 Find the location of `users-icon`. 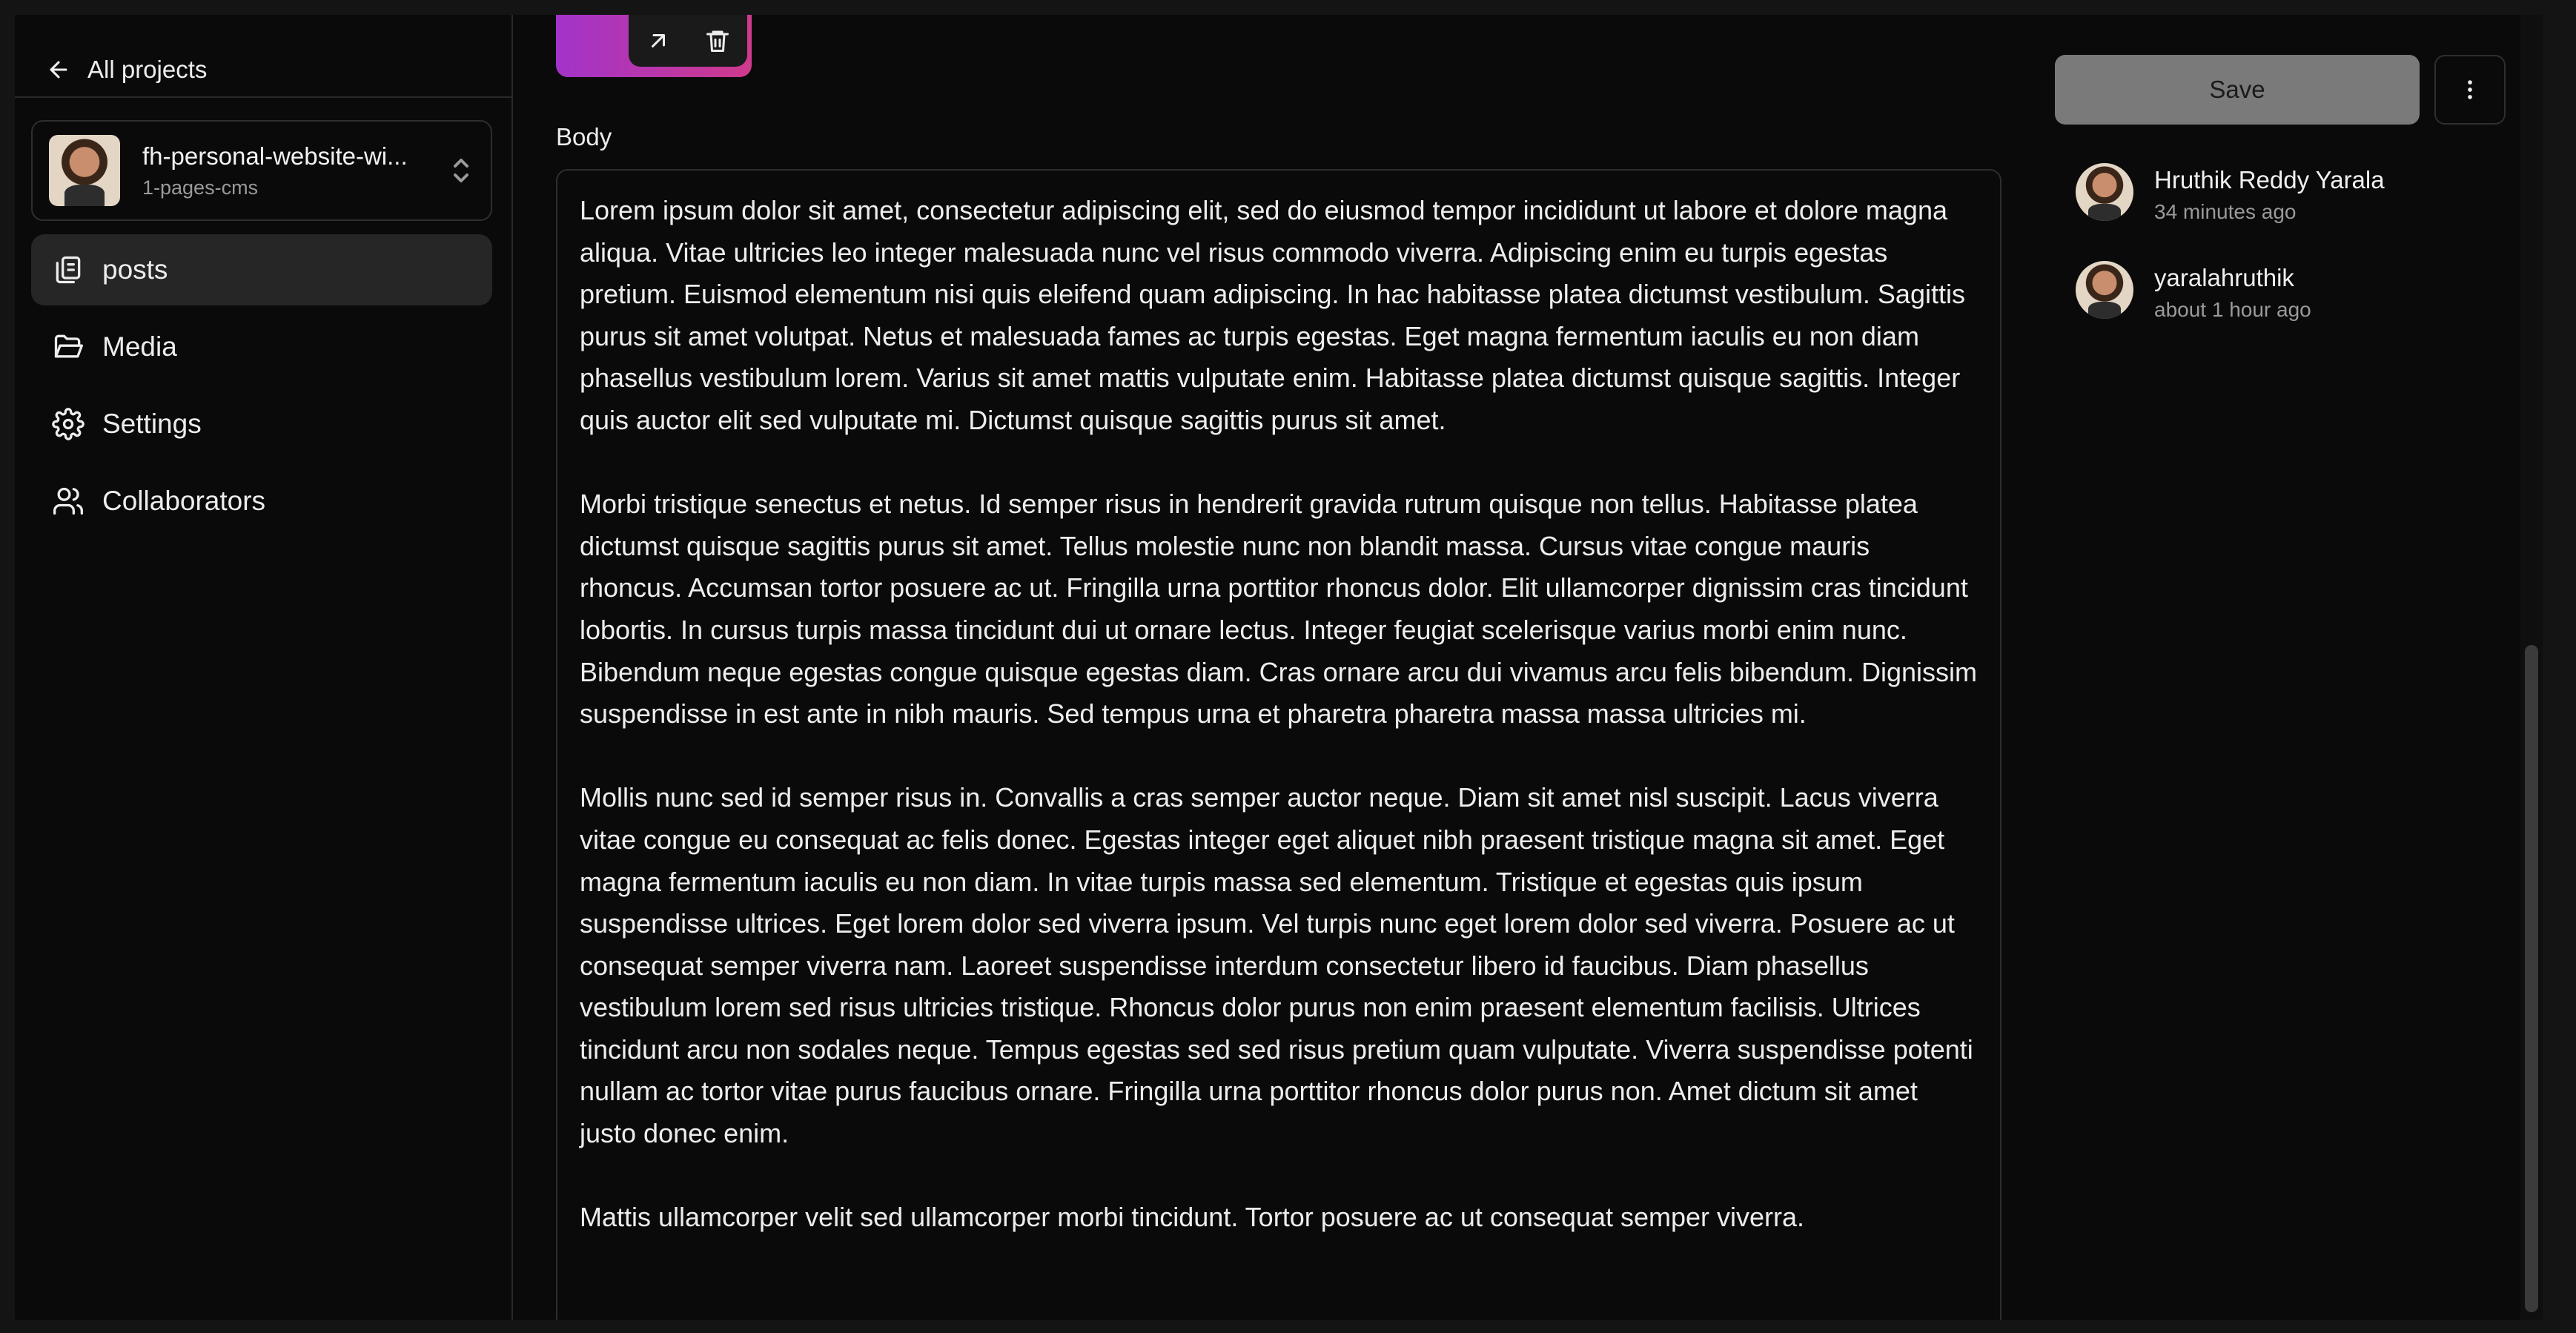

users-icon is located at coordinates (68, 501).